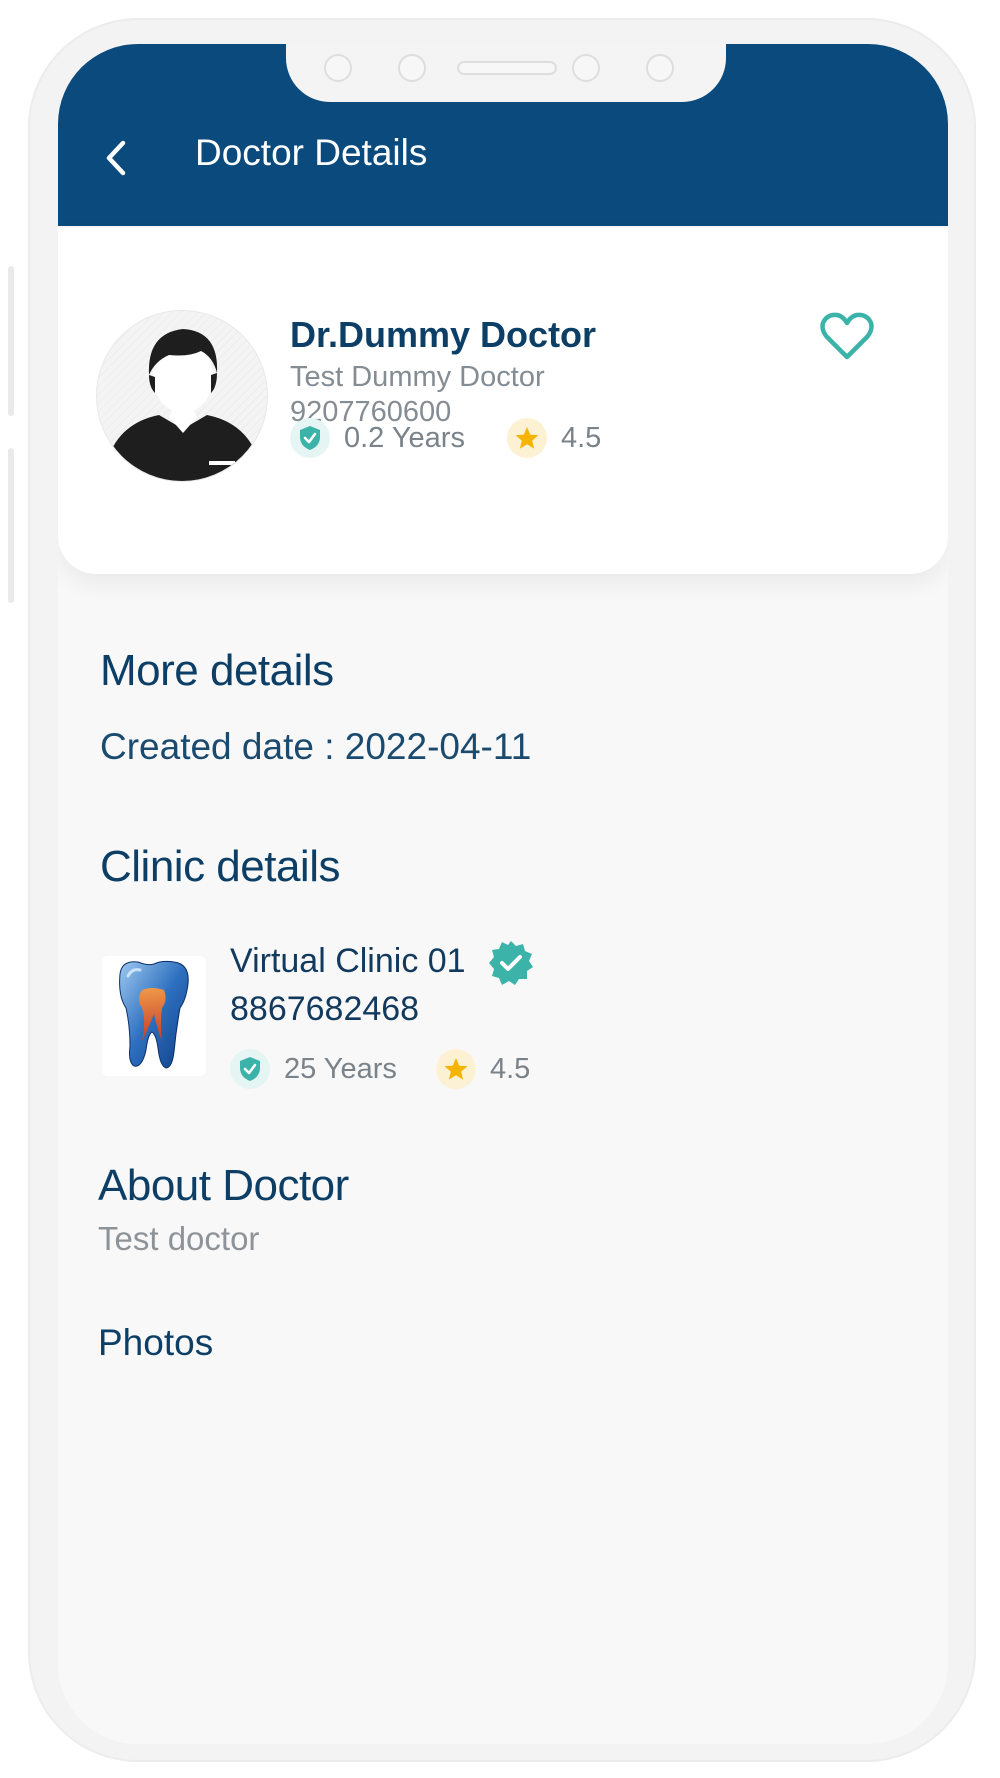 The image size is (1000, 1778). I want to click on tooth-icon, so click(154, 1014).